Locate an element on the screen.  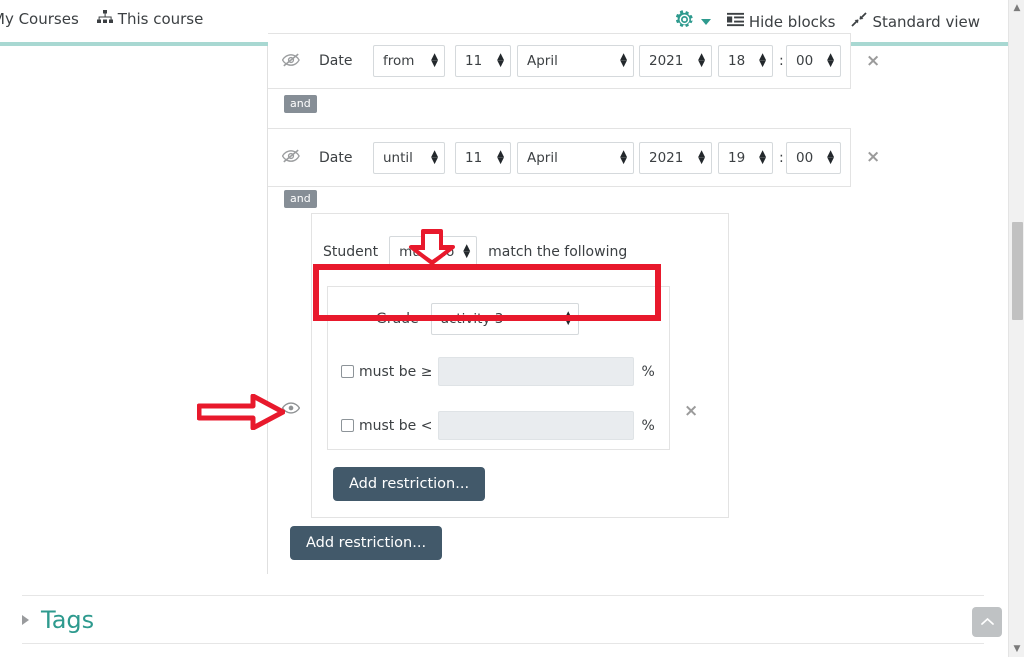
grade-max-checkbox is located at coordinates (347, 425).